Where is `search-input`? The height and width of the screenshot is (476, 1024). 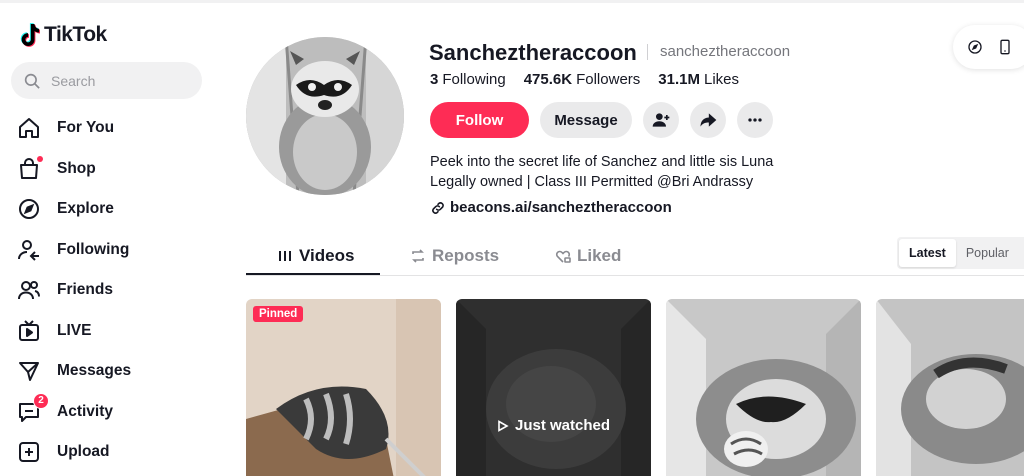
search-input is located at coordinates (121, 80).